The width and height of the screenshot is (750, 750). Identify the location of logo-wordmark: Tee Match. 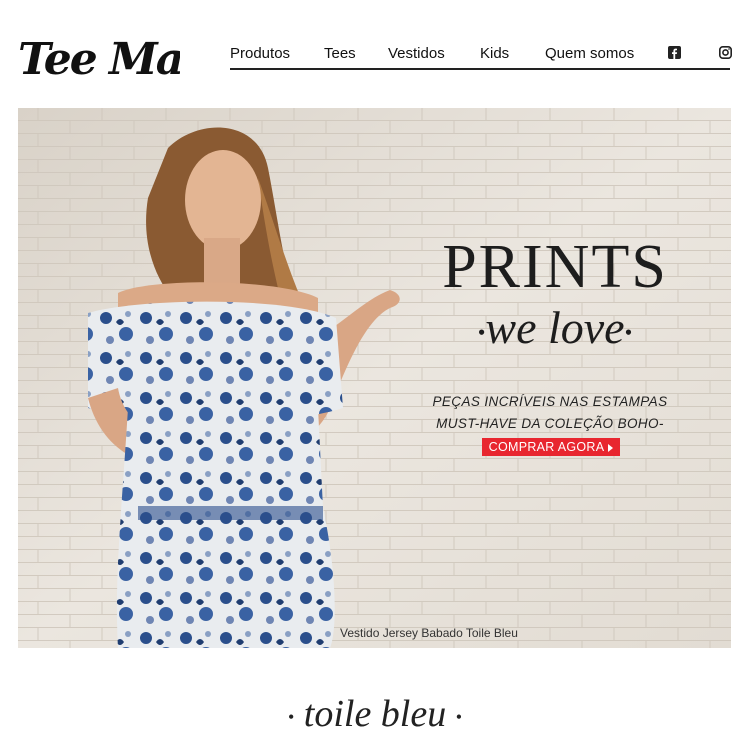
(99, 59).